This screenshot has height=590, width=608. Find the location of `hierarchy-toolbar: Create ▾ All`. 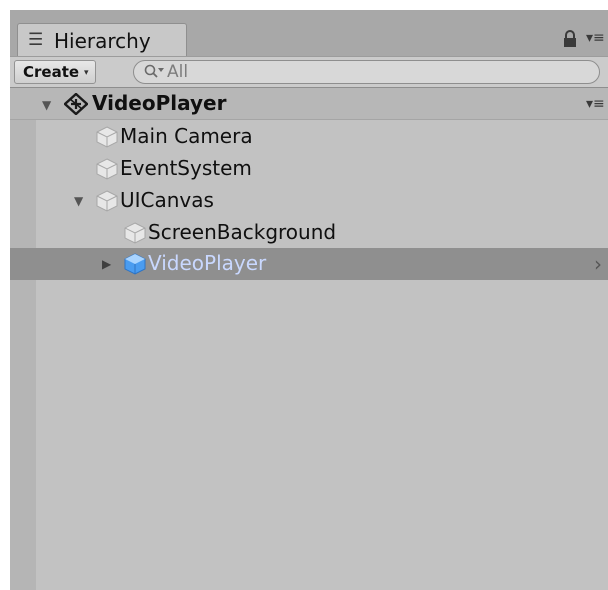

hierarchy-toolbar: Create ▾ All is located at coordinates (309, 72).